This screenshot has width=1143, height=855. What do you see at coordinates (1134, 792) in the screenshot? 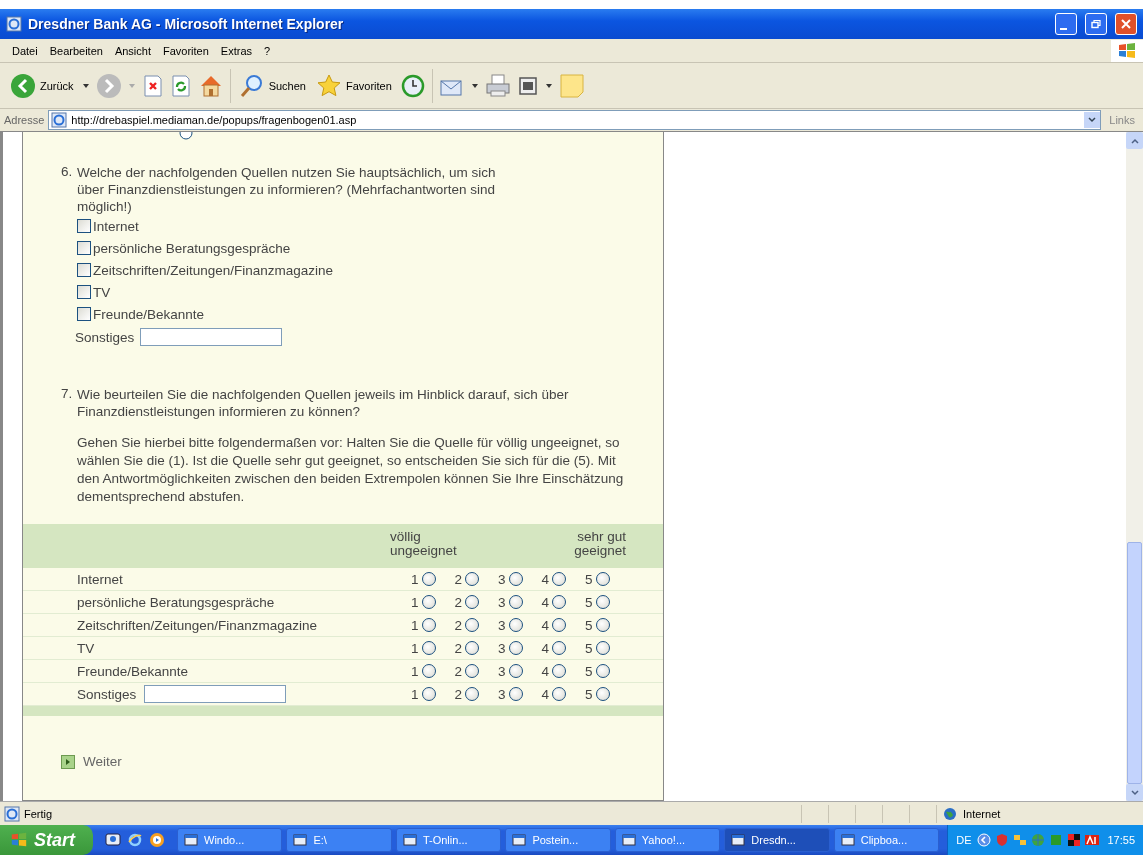
I see `scroll-down-icon` at bounding box center [1134, 792].